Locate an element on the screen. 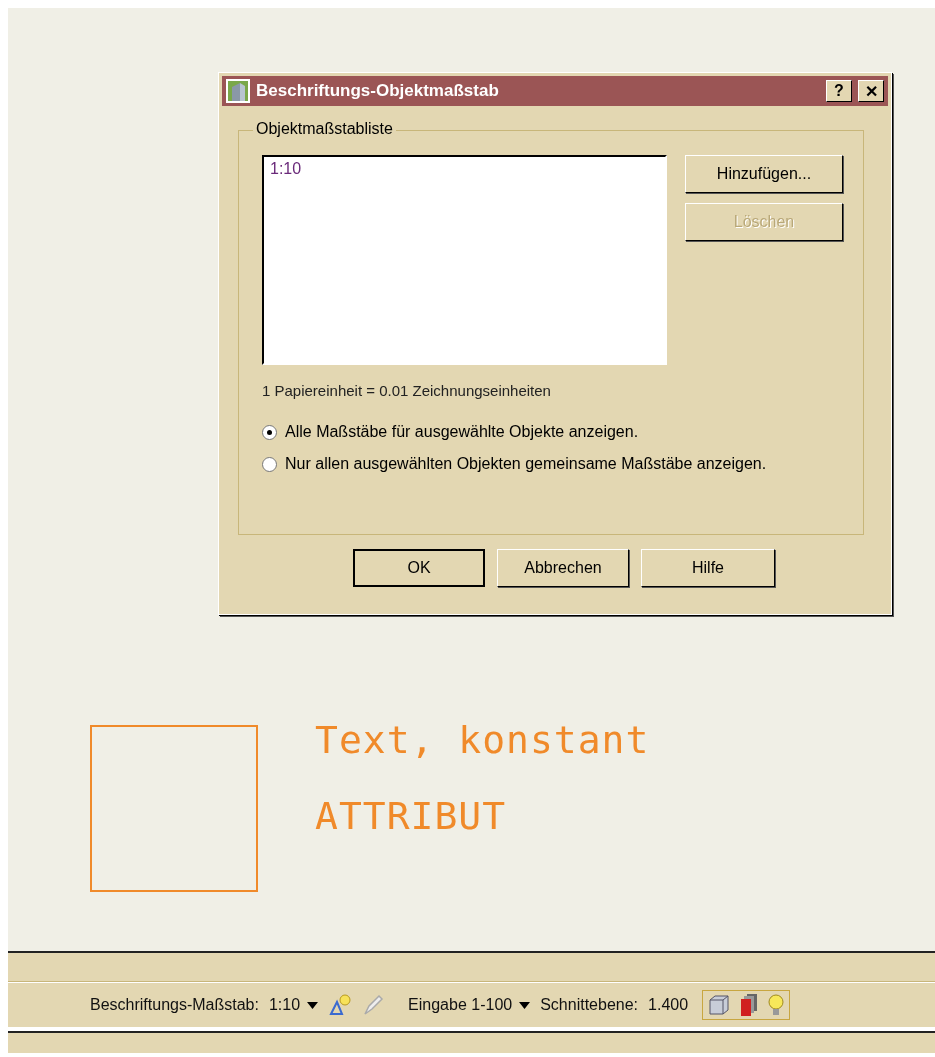 This screenshot has width=935, height=1057. help-button: ? is located at coordinates (839, 91).